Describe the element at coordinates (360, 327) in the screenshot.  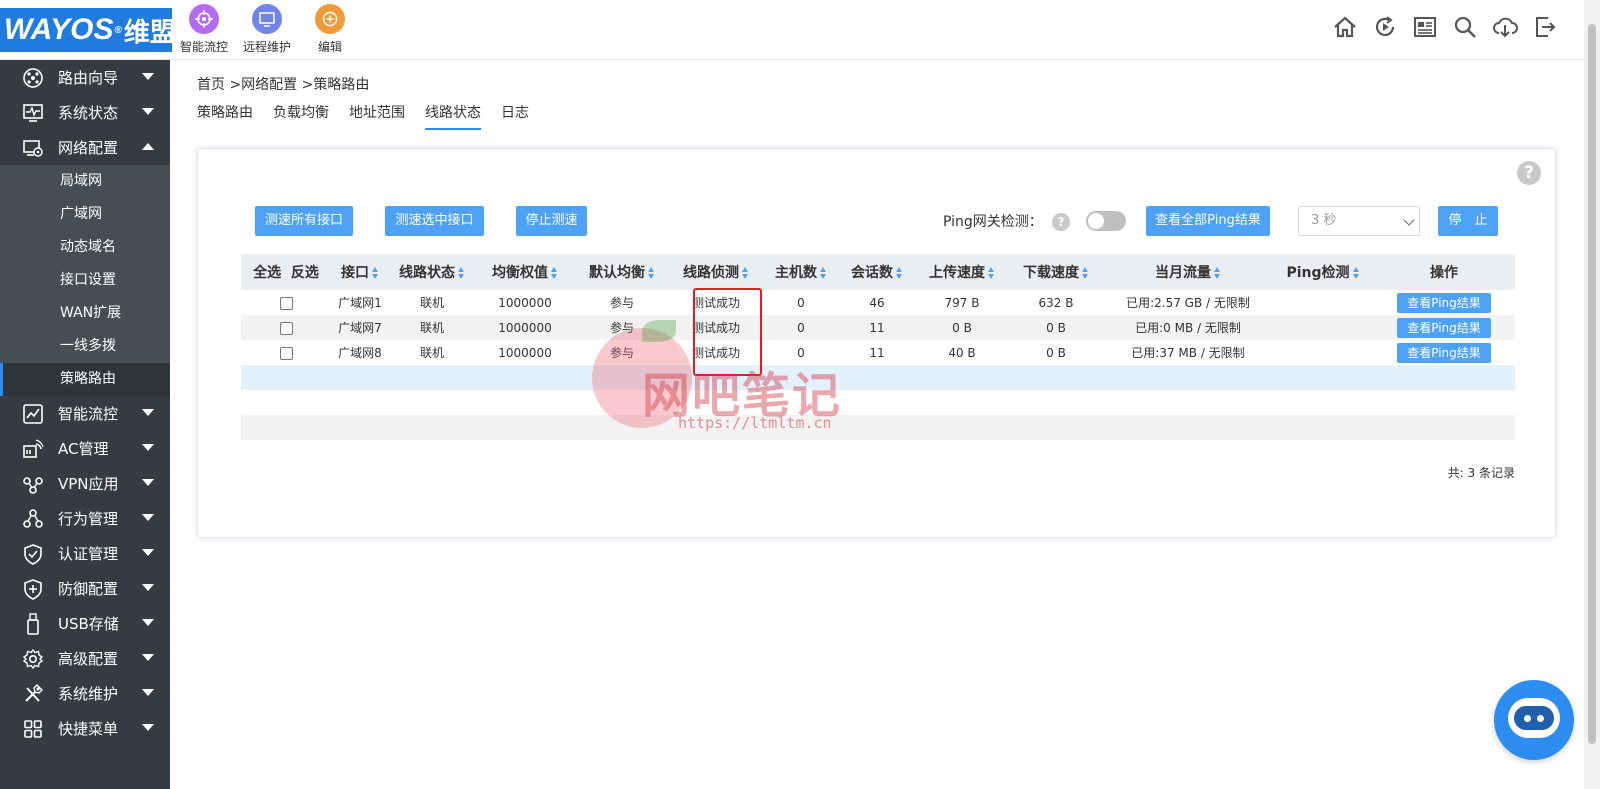
I see `cell-interface: 广域网7` at that location.